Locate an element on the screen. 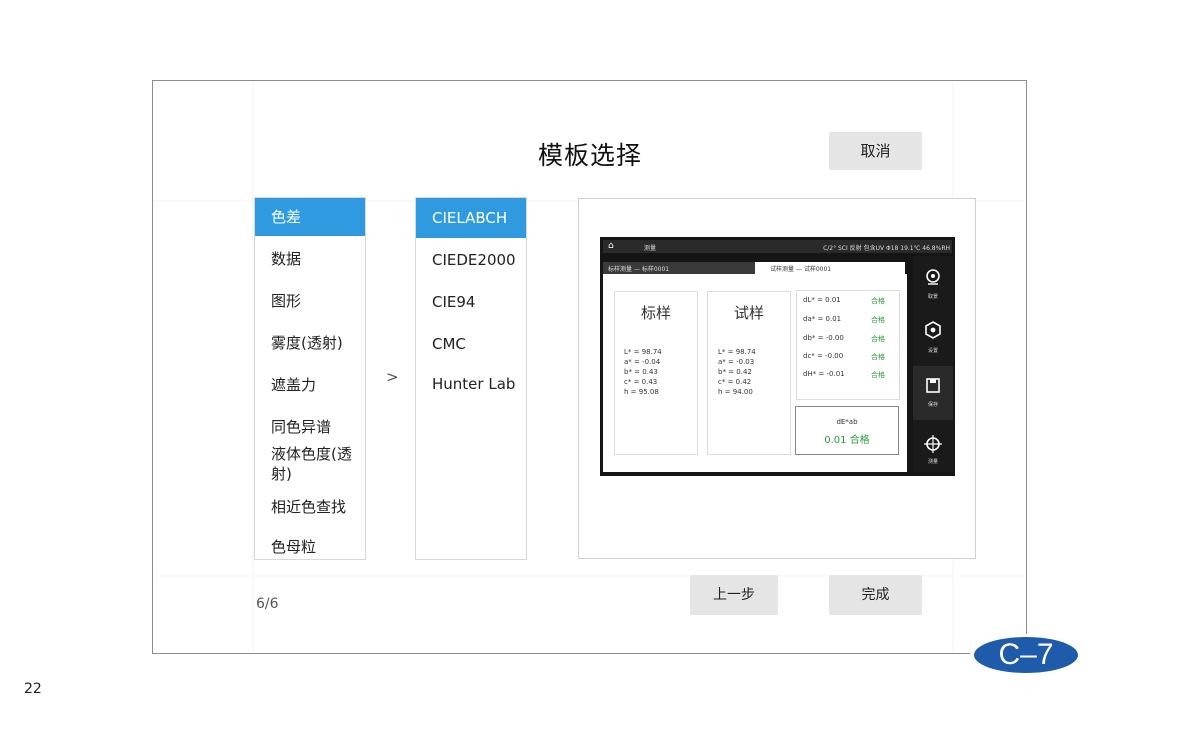 The width and height of the screenshot is (1200, 748). standard-value-c: c* = 0.43 is located at coordinates (641, 382).